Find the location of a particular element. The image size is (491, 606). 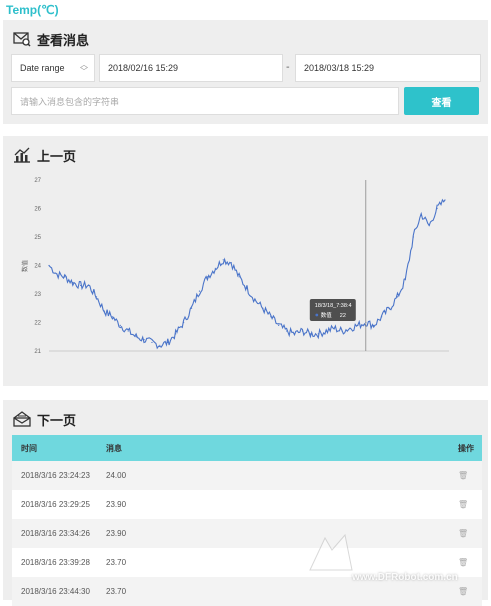

page-title: Temp(℃) is located at coordinates (32, 10).